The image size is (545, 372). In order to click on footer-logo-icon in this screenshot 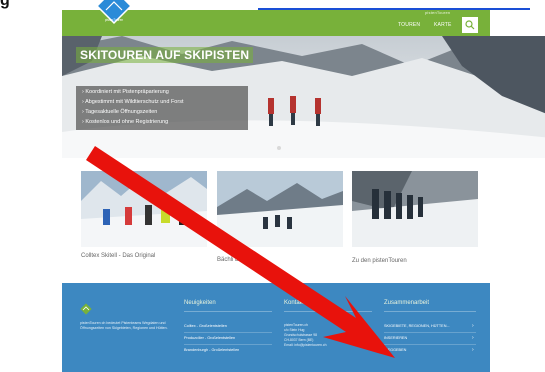, I will do `click(86, 309)`.